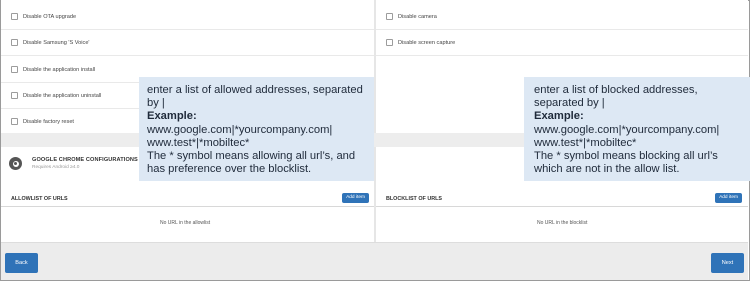 Image resolution: width=750 pixels, height=281 pixels. What do you see at coordinates (727, 263) in the screenshot?
I see `next-button: Next` at bounding box center [727, 263].